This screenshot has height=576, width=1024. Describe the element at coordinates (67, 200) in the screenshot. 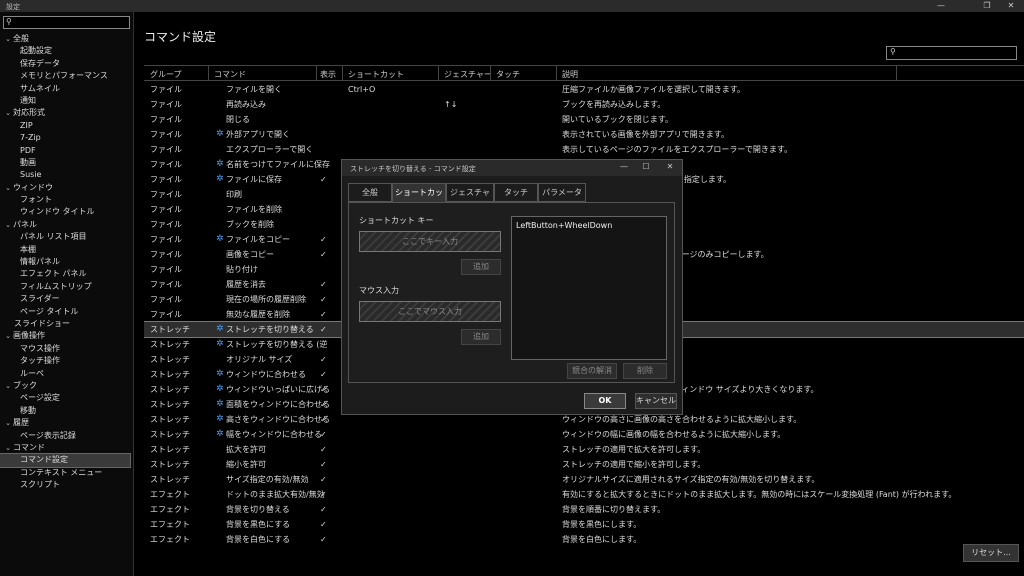

I see `sidebar-item: フォント` at that location.